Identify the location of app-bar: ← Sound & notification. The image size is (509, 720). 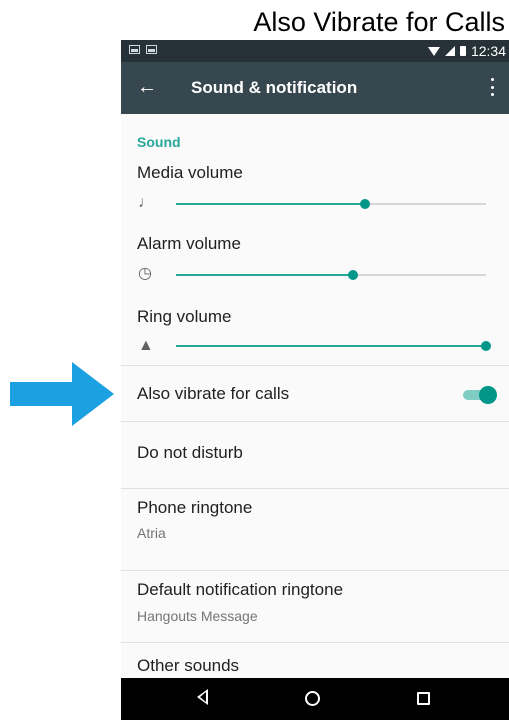
(315, 88).